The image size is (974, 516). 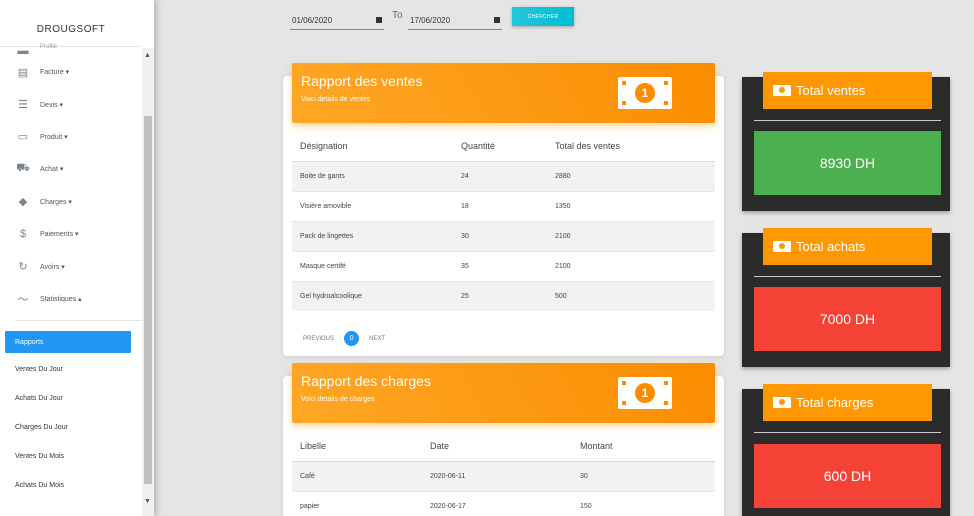 I want to click on sidebar-item-charges: ◆ Charges ▾, so click(x=71, y=202).